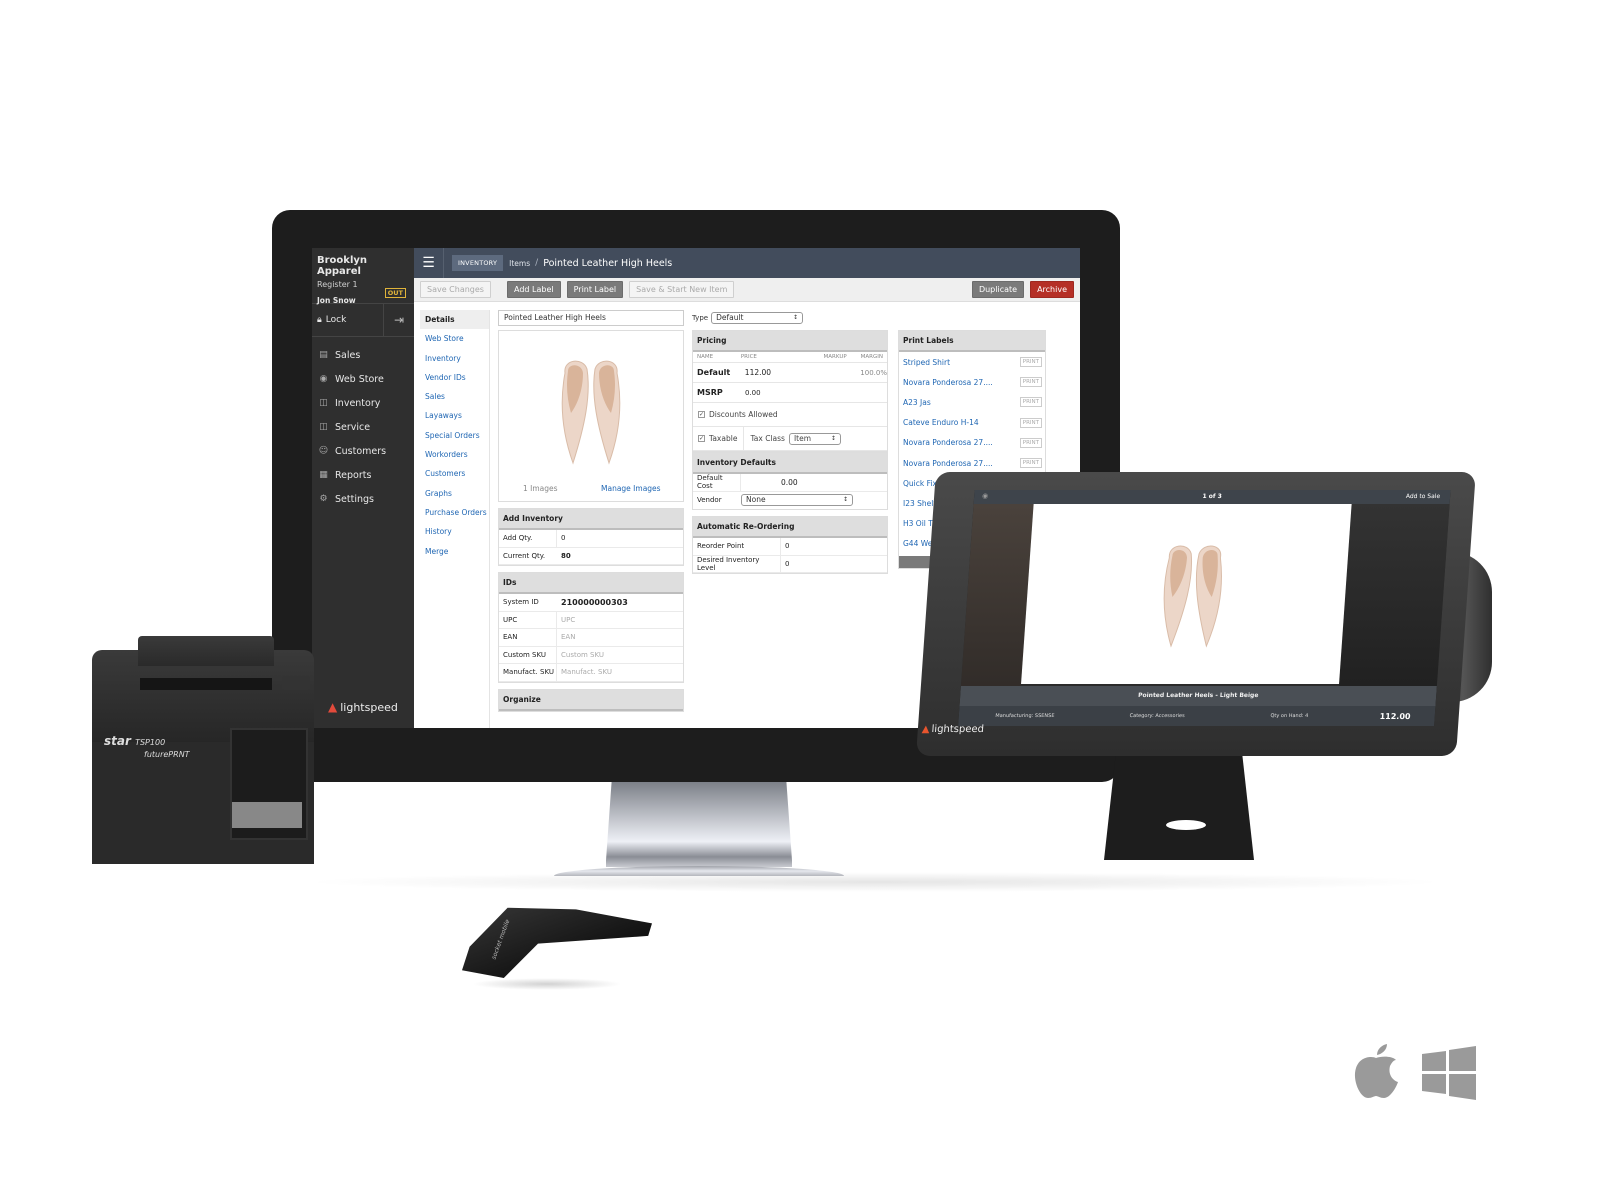 This screenshot has width=1600, height=1200. Describe the element at coordinates (972, 341) in the screenshot. I see `panel-title: Print Labels` at that location.